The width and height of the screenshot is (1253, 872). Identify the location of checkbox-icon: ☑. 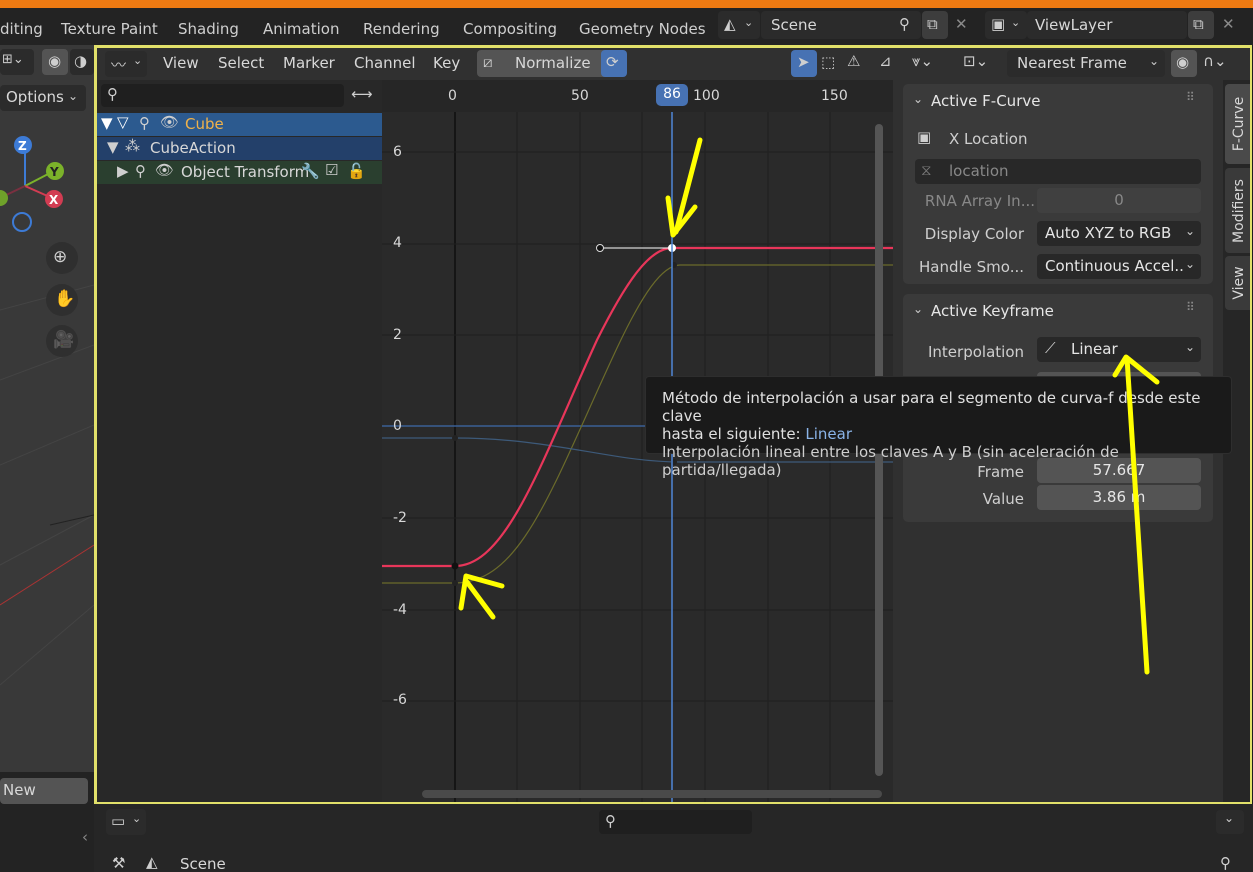
(331, 170).